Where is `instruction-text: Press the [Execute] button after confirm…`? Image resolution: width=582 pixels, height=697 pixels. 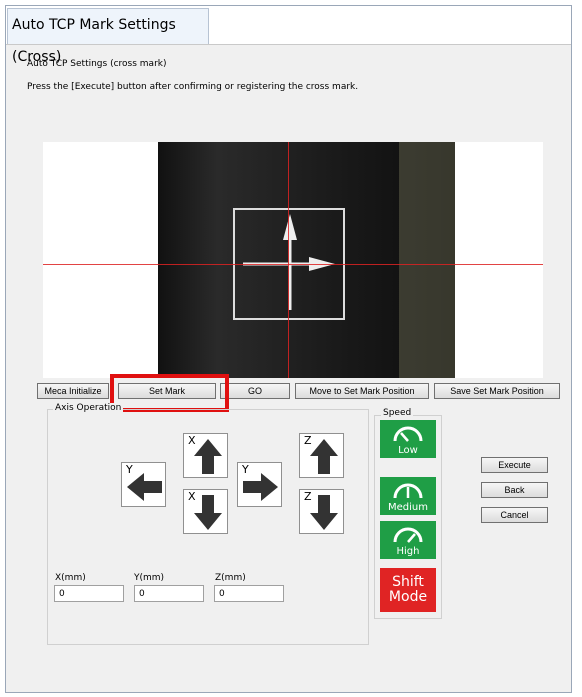 instruction-text: Press the [Execute] button after confirm… is located at coordinates (193, 87).